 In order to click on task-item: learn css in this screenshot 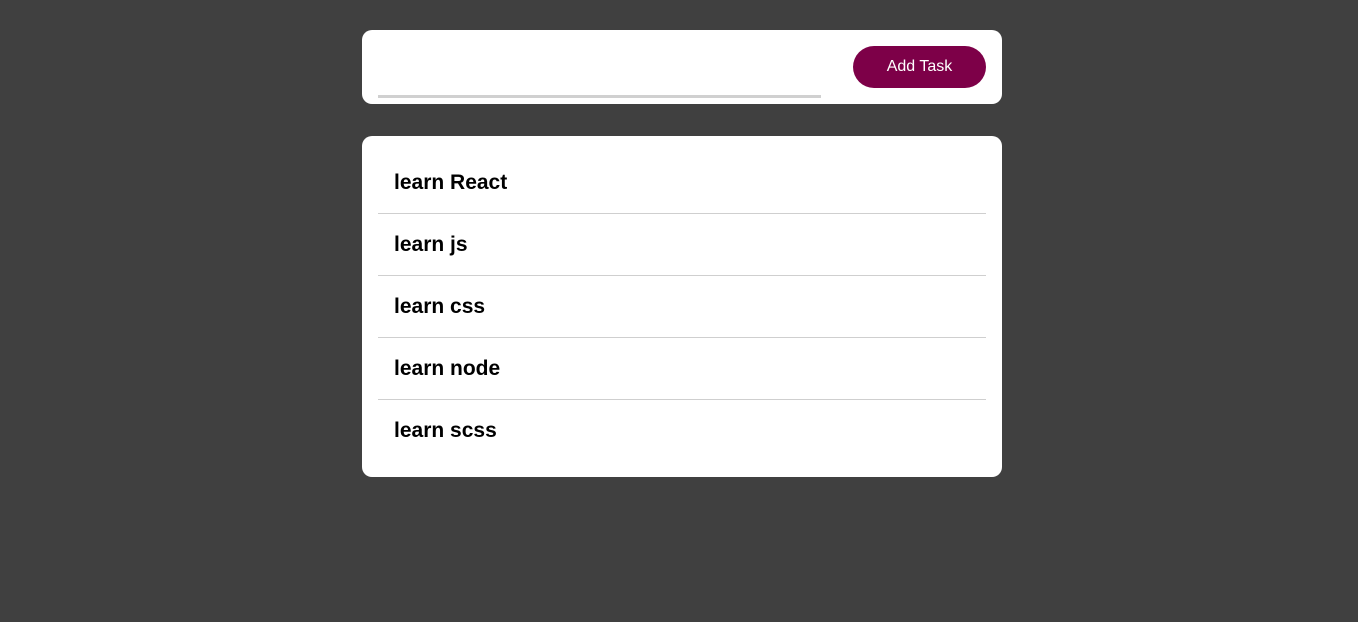, I will do `click(682, 307)`.